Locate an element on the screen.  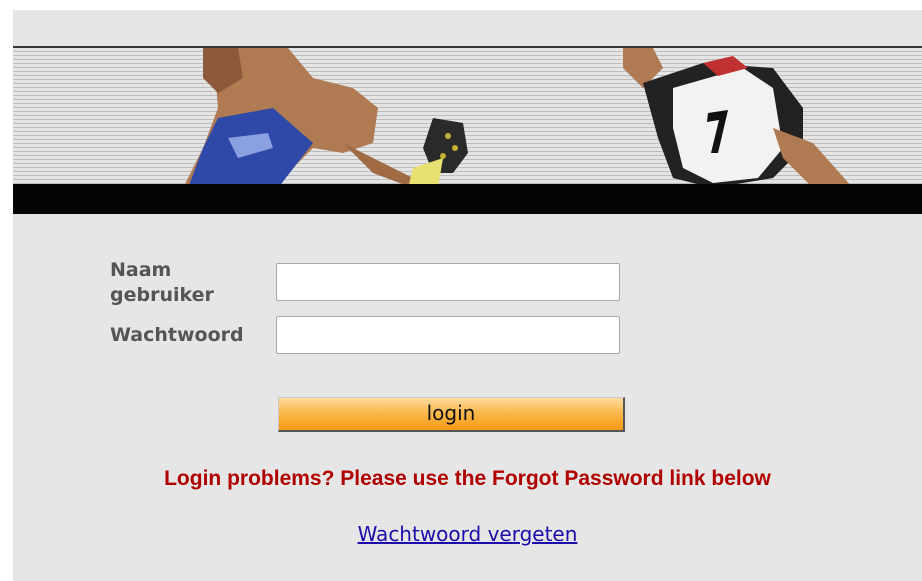
password-label: Wachtwoord is located at coordinates (177, 335).